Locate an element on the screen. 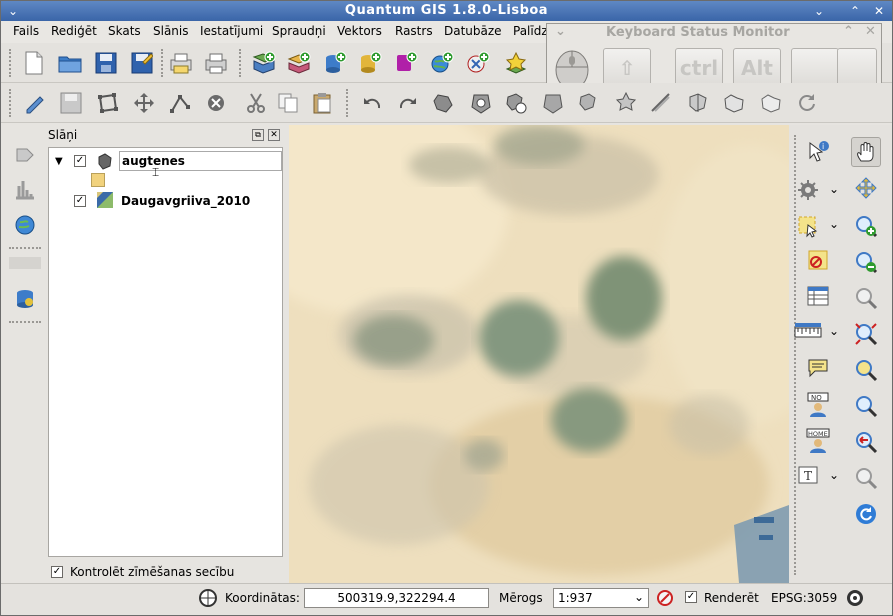 This screenshot has height=616, width=893. menu-layer: Slānis is located at coordinates (171, 31).